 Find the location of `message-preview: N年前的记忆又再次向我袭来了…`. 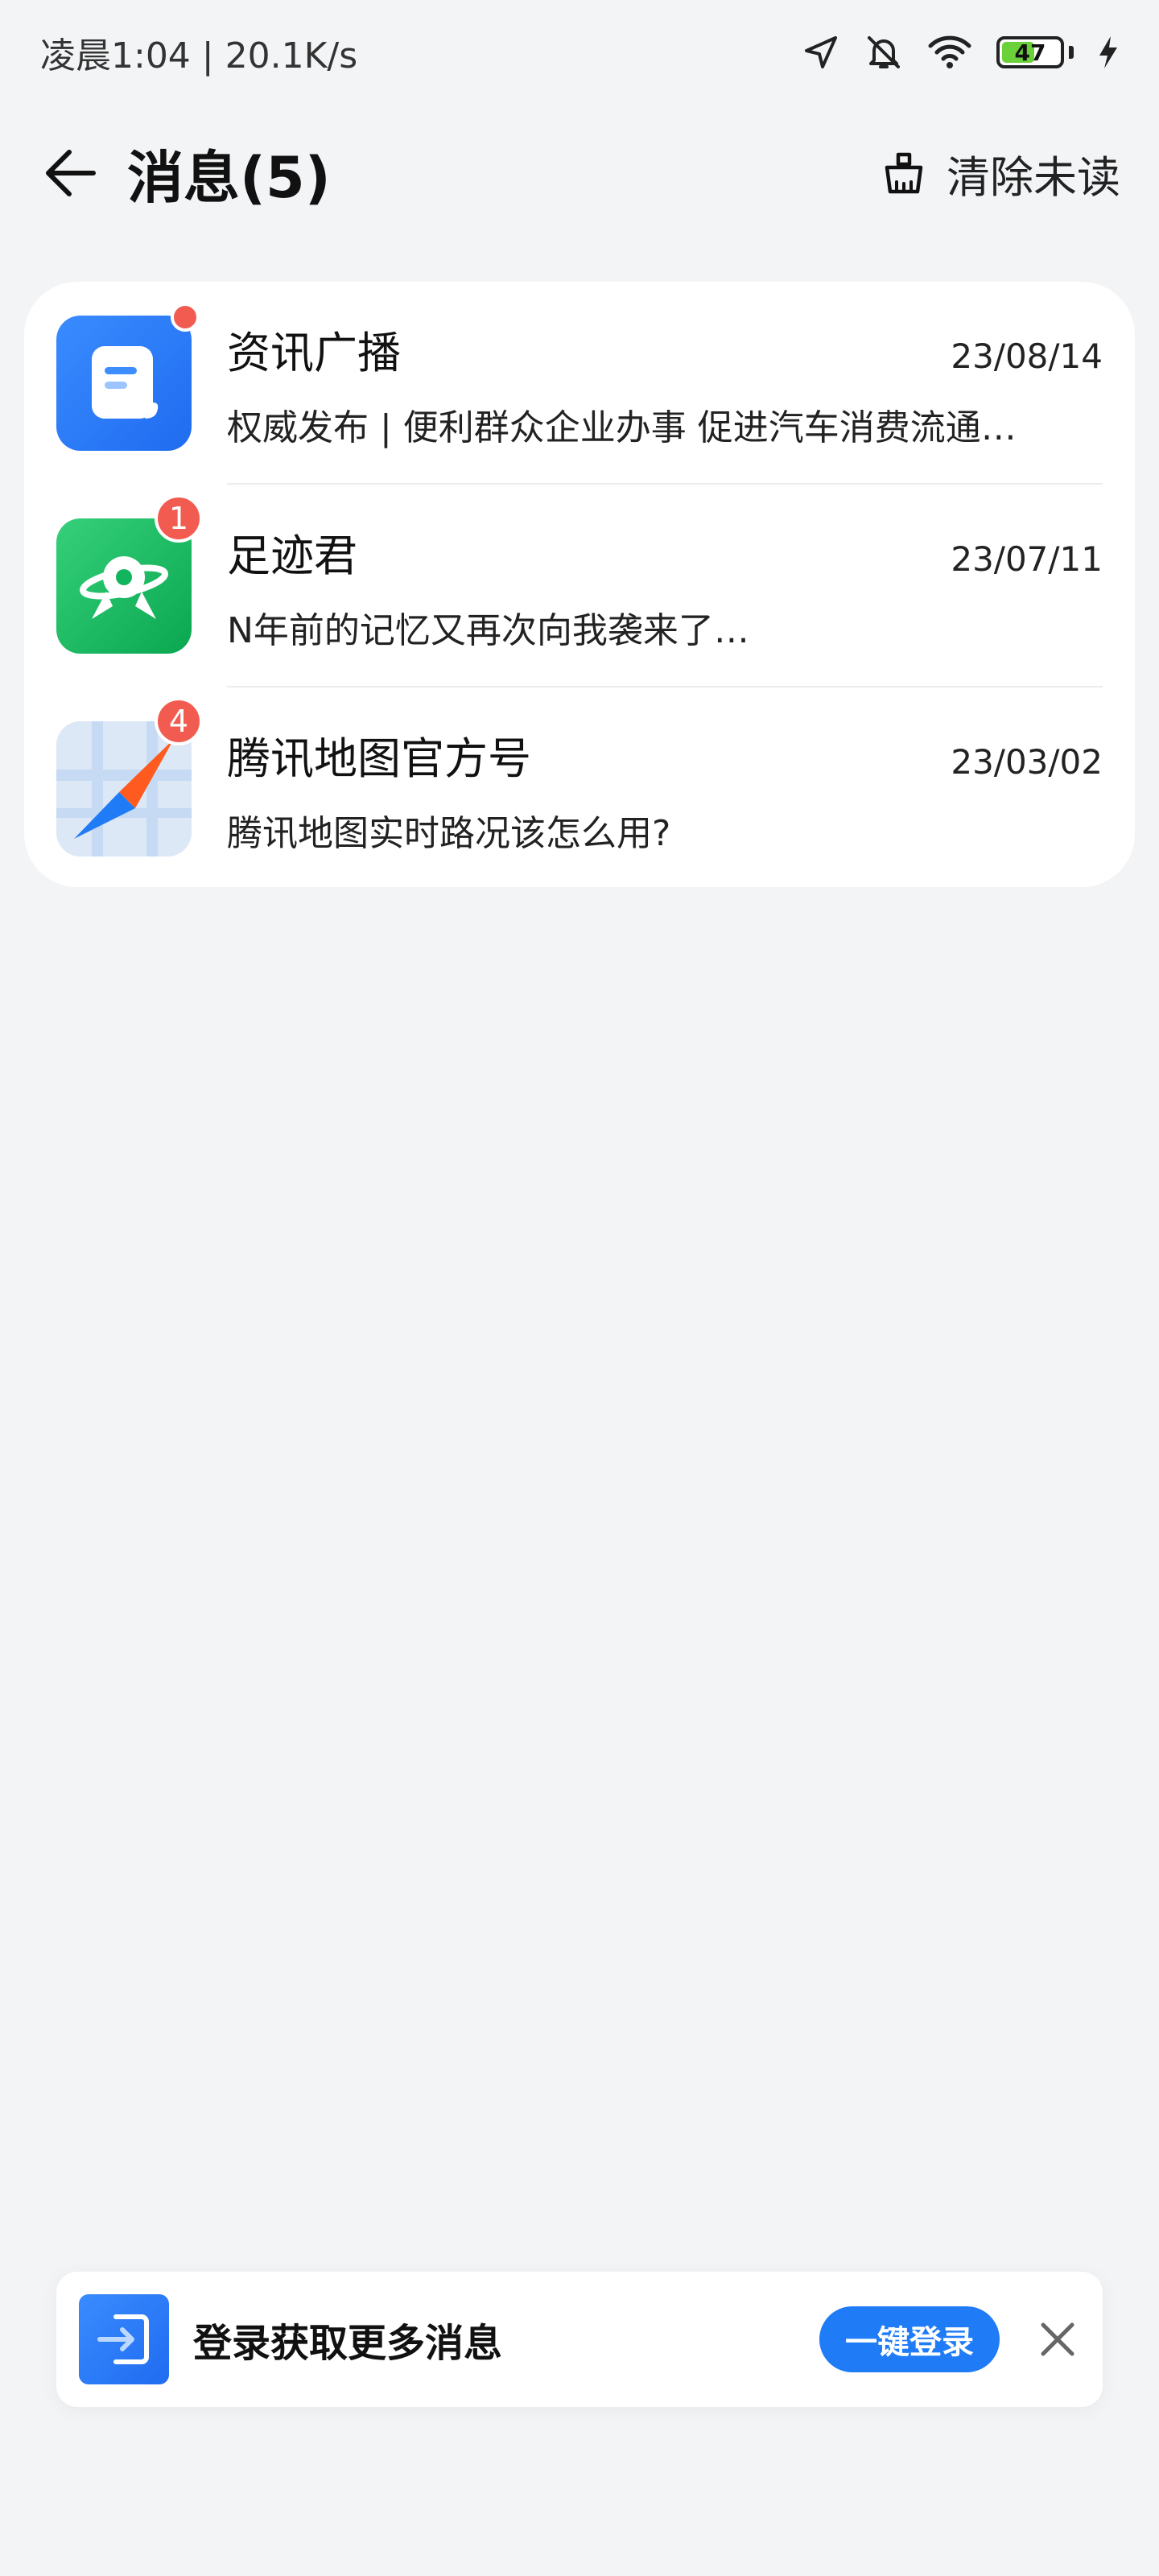

message-preview: N年前的记忆又再次向我袭来了… is located at coordinates (488, 630).